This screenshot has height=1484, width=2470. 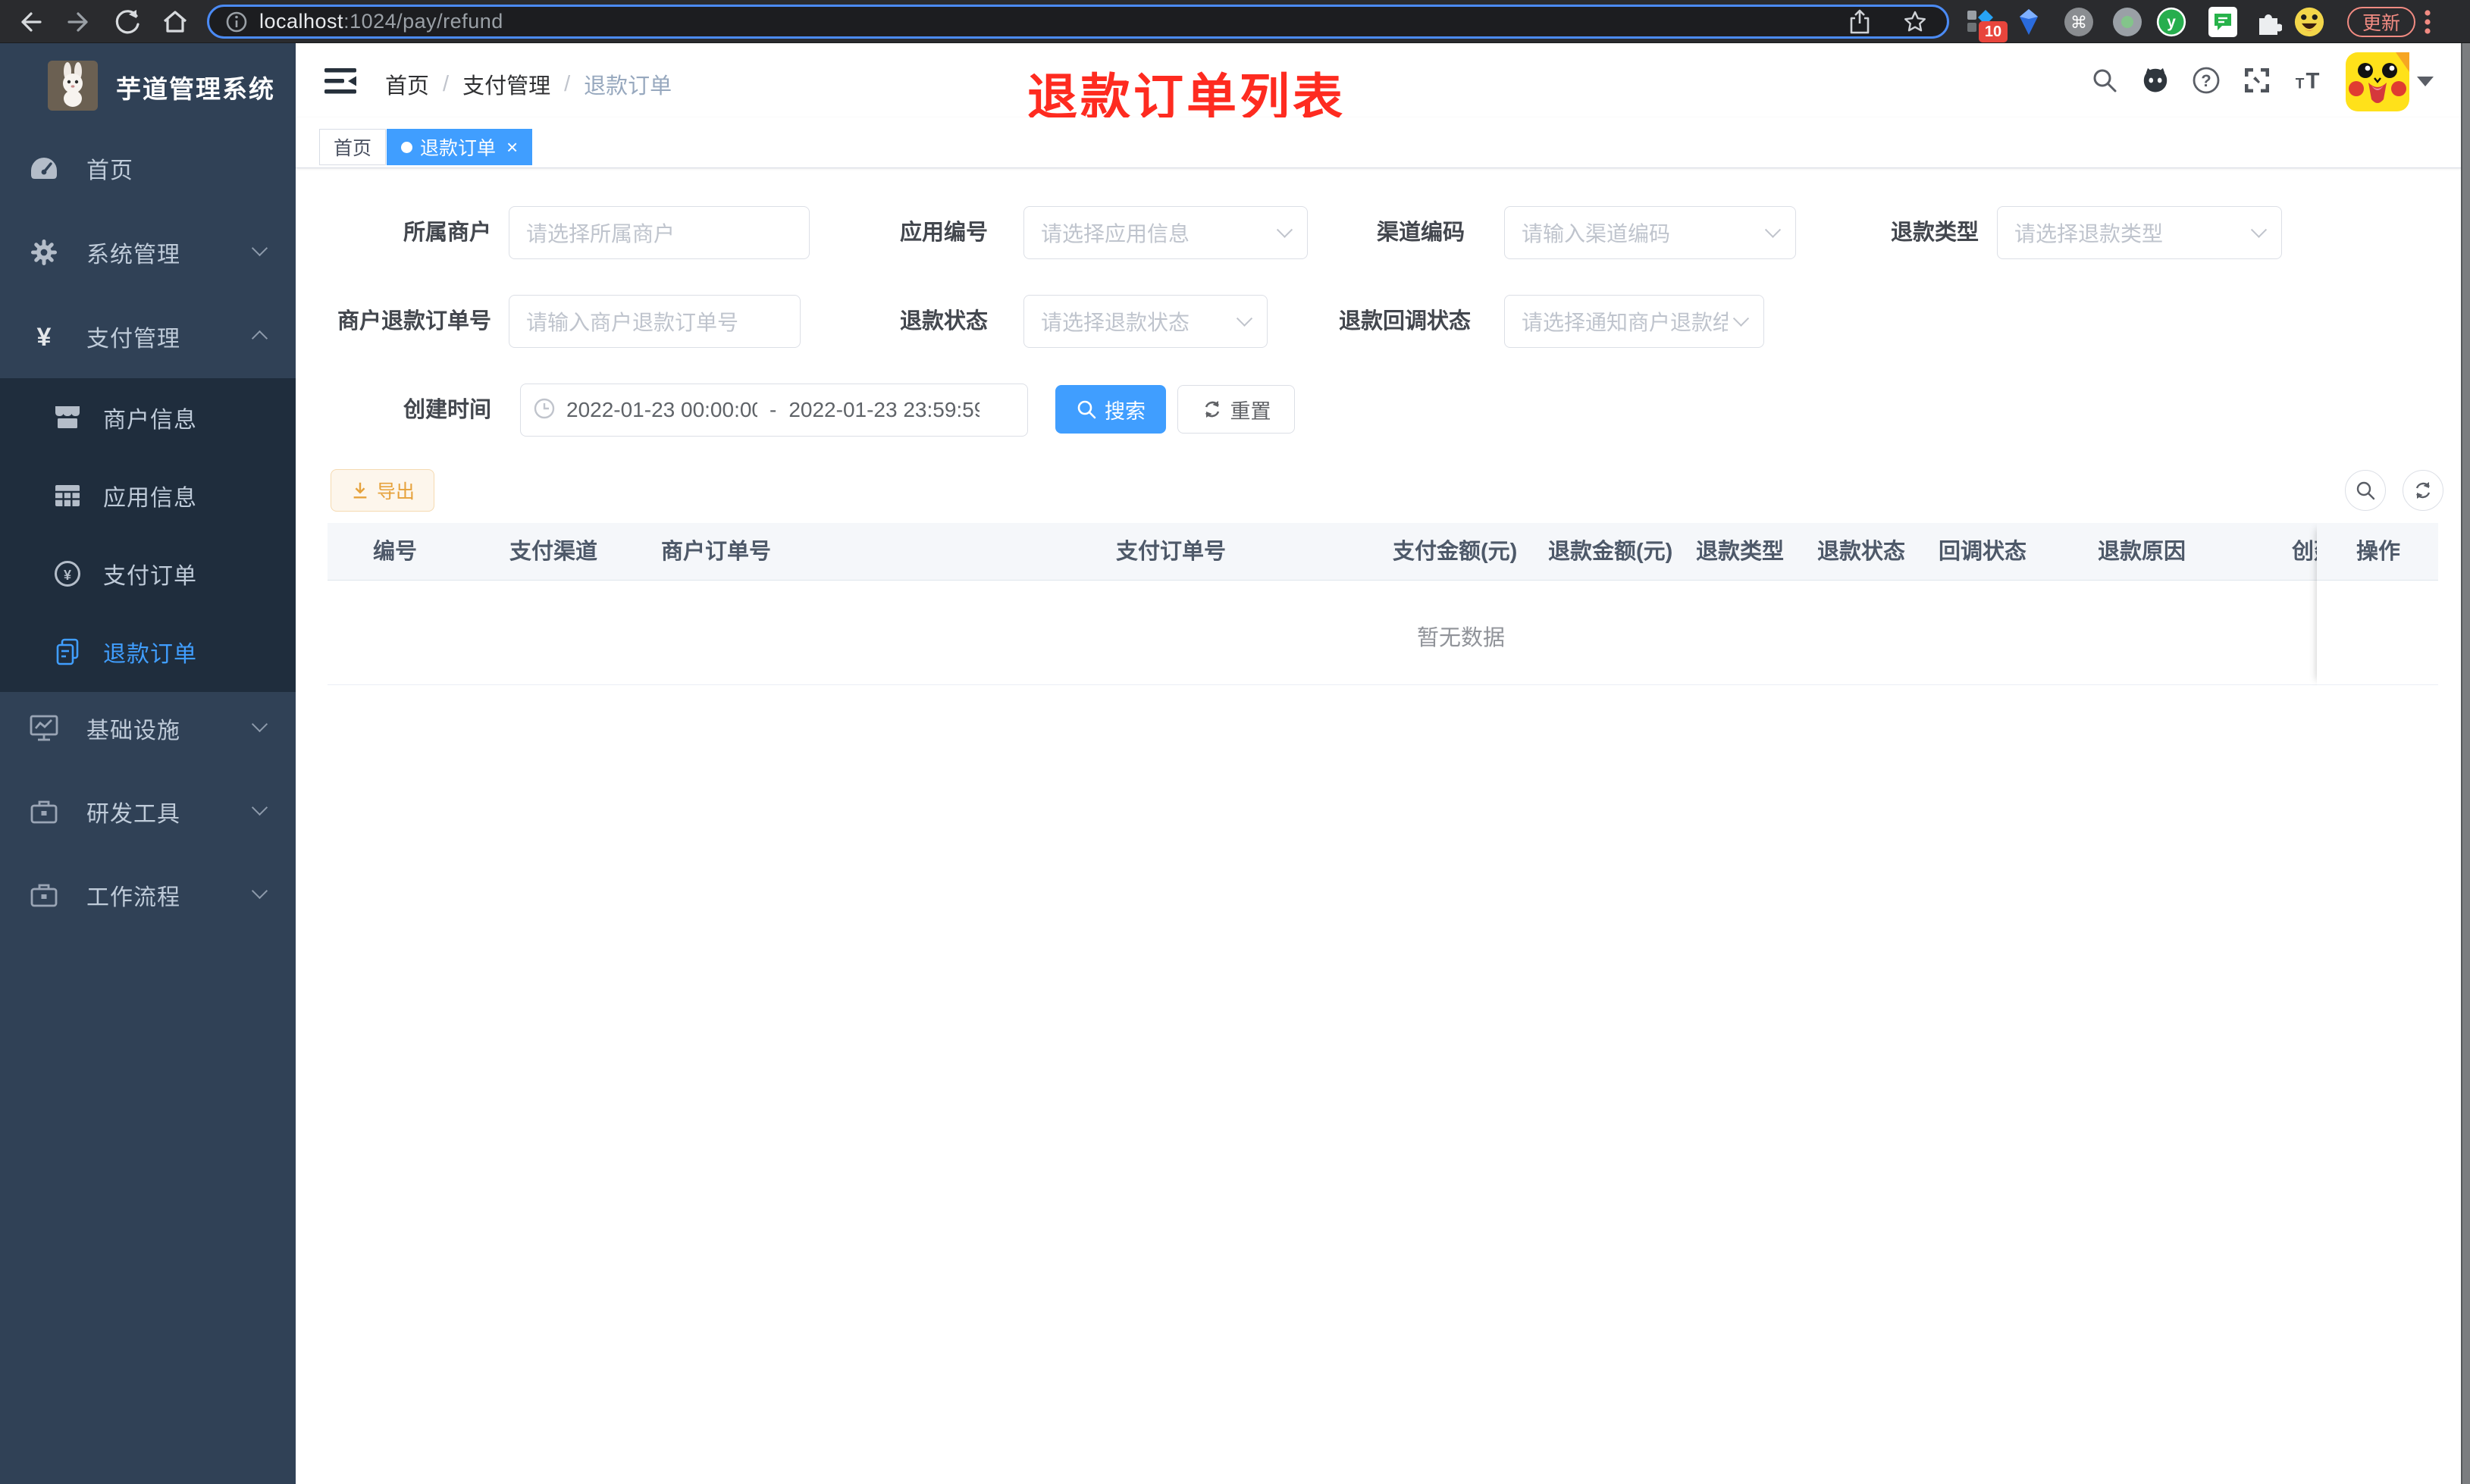 What do you see at coordinates (2171, 22) in the screenshot?
I see `extension-y-icon: y` at bounding box center [2171, 22].